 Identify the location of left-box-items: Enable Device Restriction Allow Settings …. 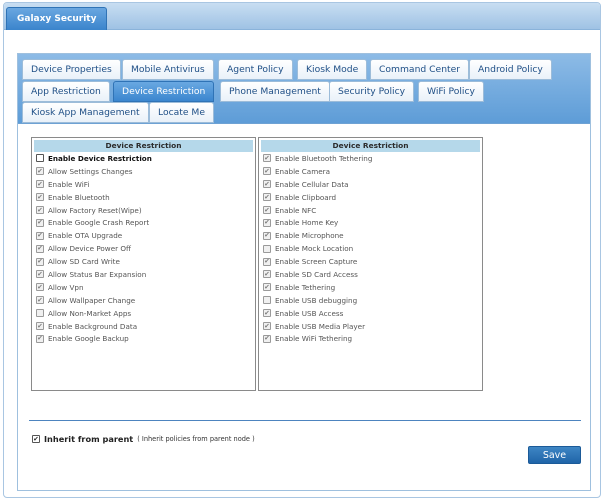
(143, 248).